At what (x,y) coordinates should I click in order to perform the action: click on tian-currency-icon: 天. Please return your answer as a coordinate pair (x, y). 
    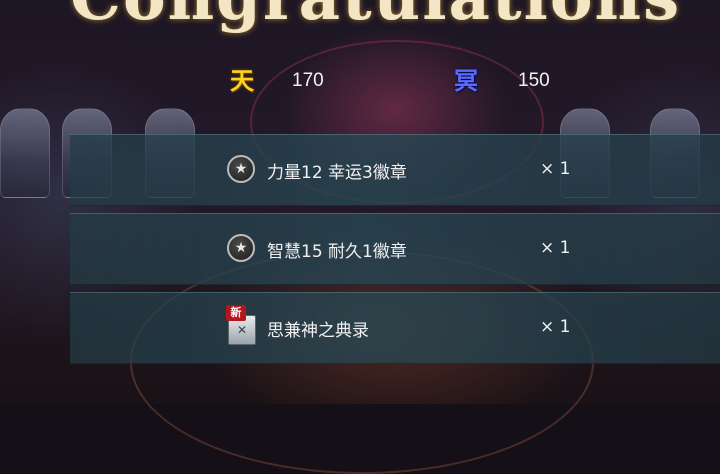
    Looking at the image, I should click on (242, 81).